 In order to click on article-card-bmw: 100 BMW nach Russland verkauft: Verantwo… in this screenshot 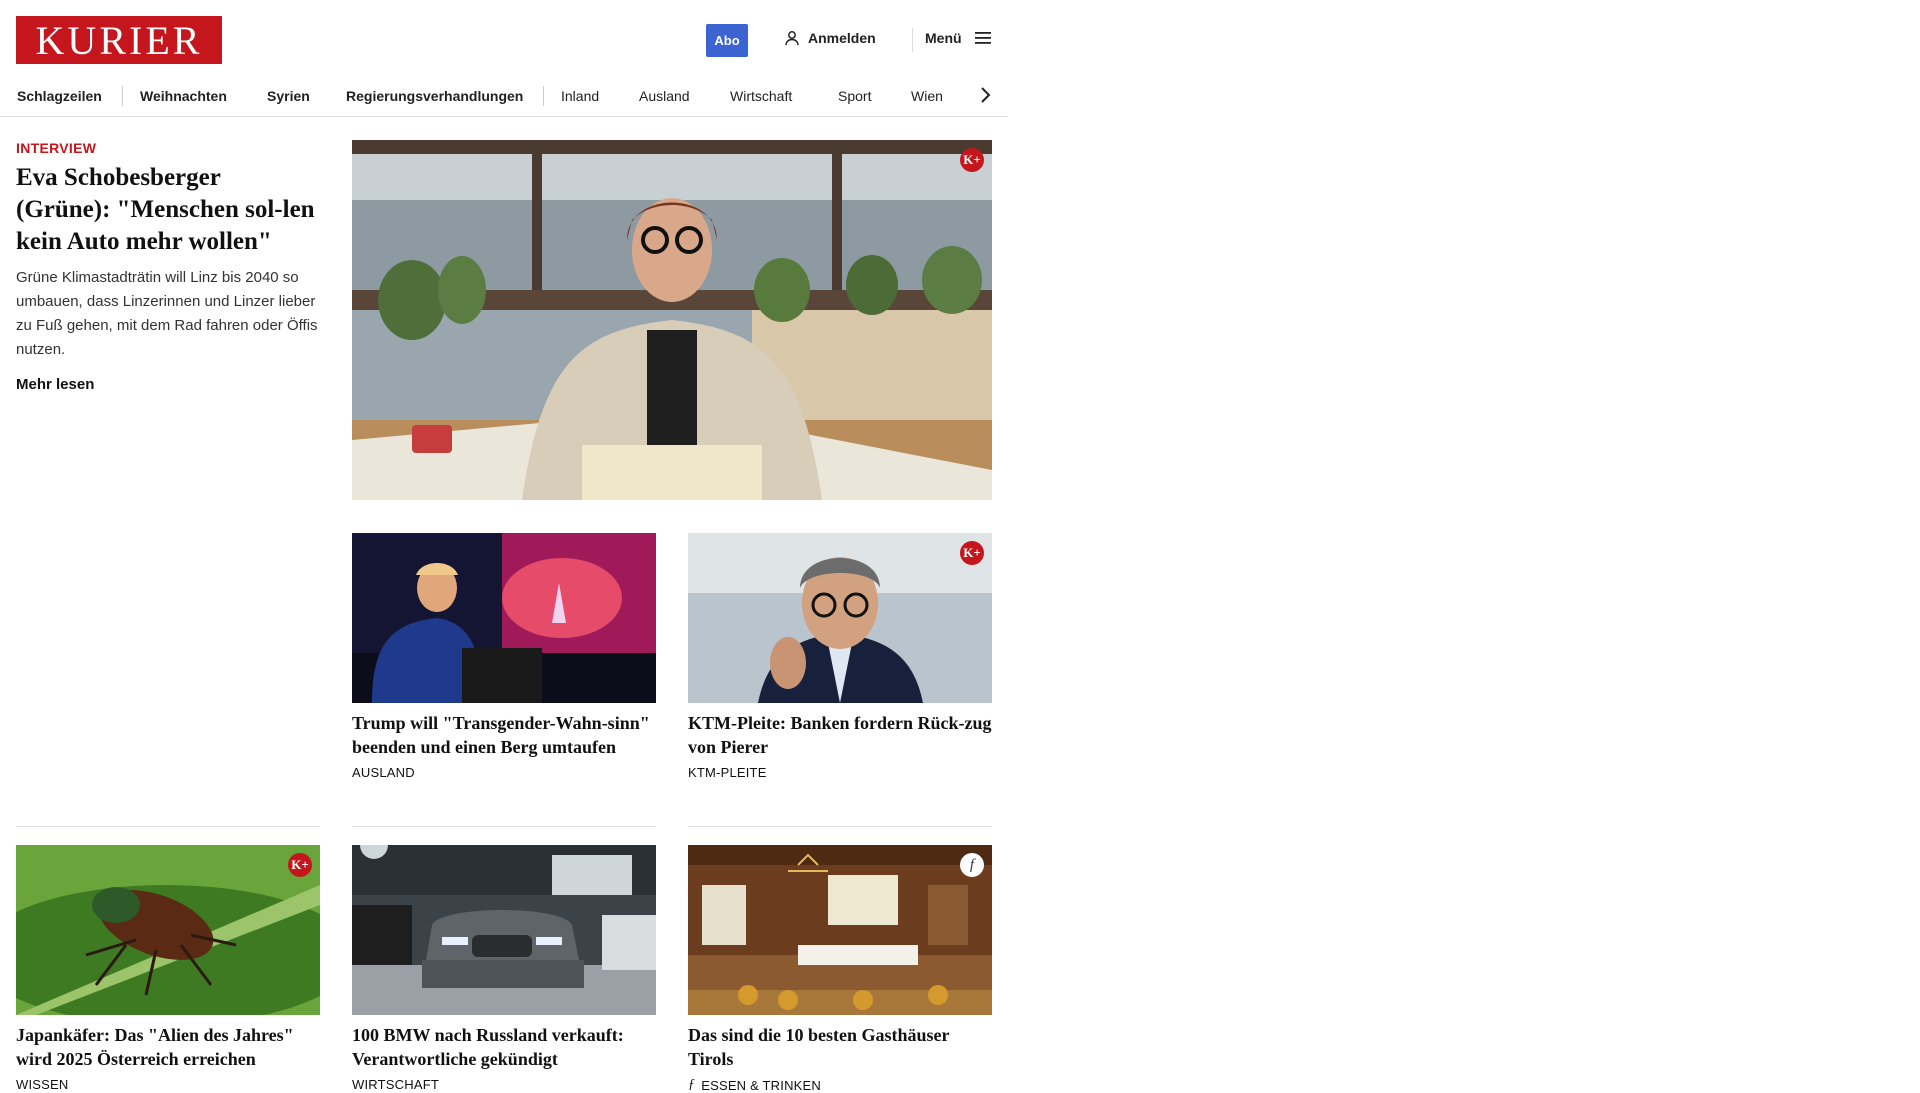, I will do `click(504, 968)`.